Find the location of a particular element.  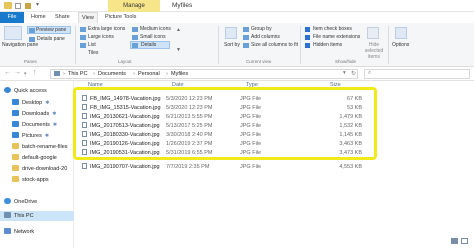

nav-label: OneDrive is located at coordinates (26, 202).